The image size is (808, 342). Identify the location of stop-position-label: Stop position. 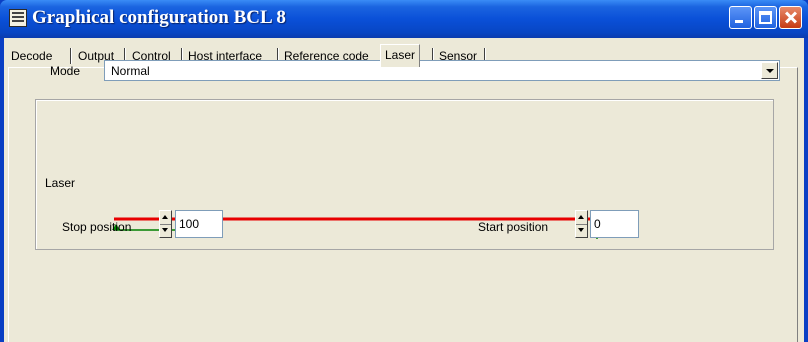
(97, 227).